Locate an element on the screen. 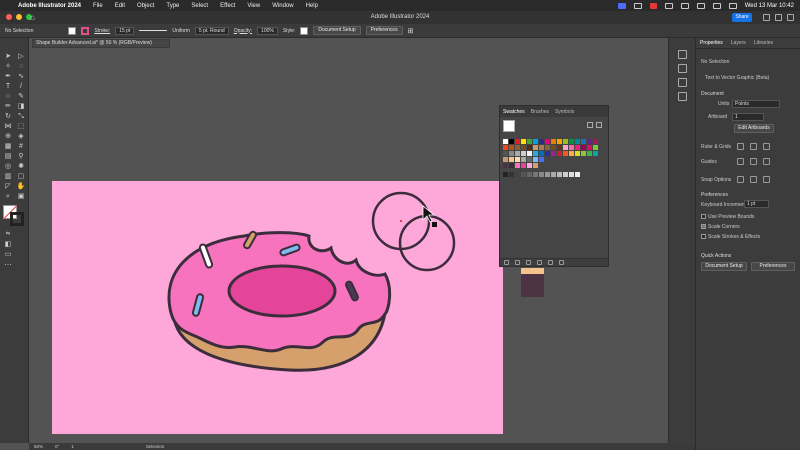 This screenshot has width=800, height=450. stroke-swatch is located at coordinates (85, 30).